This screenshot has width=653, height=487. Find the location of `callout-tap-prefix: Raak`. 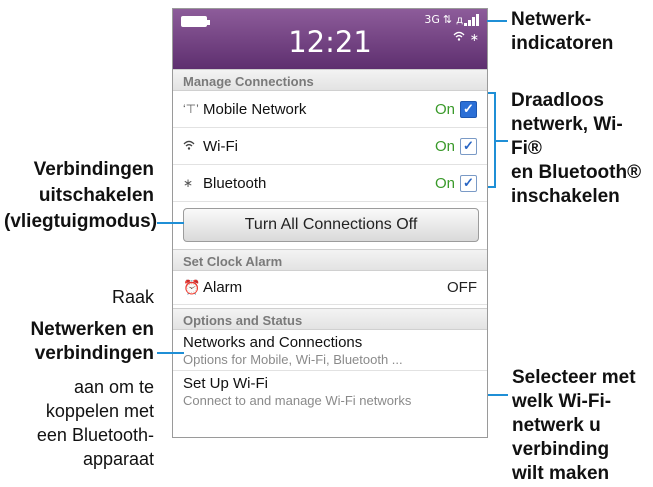

callout-tap-prefix: Raak is located at coordinates (132, 297).